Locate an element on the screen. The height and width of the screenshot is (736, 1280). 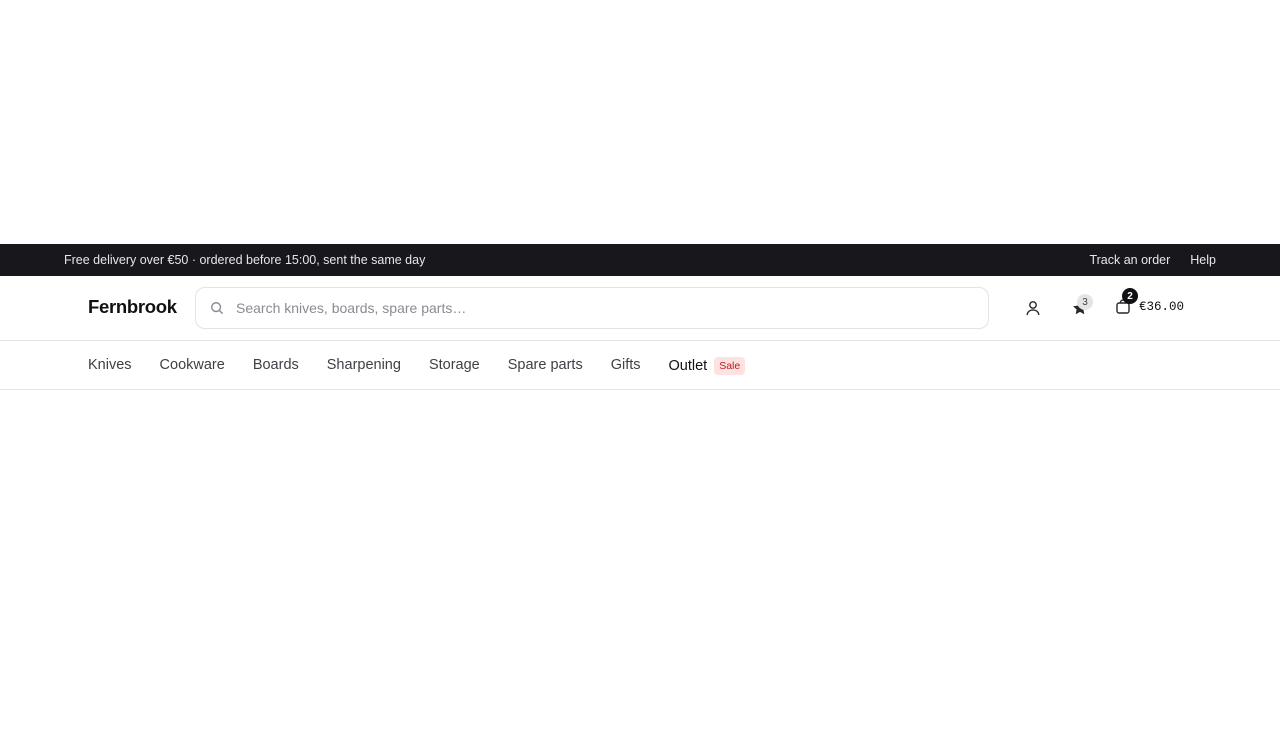
nav-item-outlet: Outlet Sale is located at coordinates (707, 365).